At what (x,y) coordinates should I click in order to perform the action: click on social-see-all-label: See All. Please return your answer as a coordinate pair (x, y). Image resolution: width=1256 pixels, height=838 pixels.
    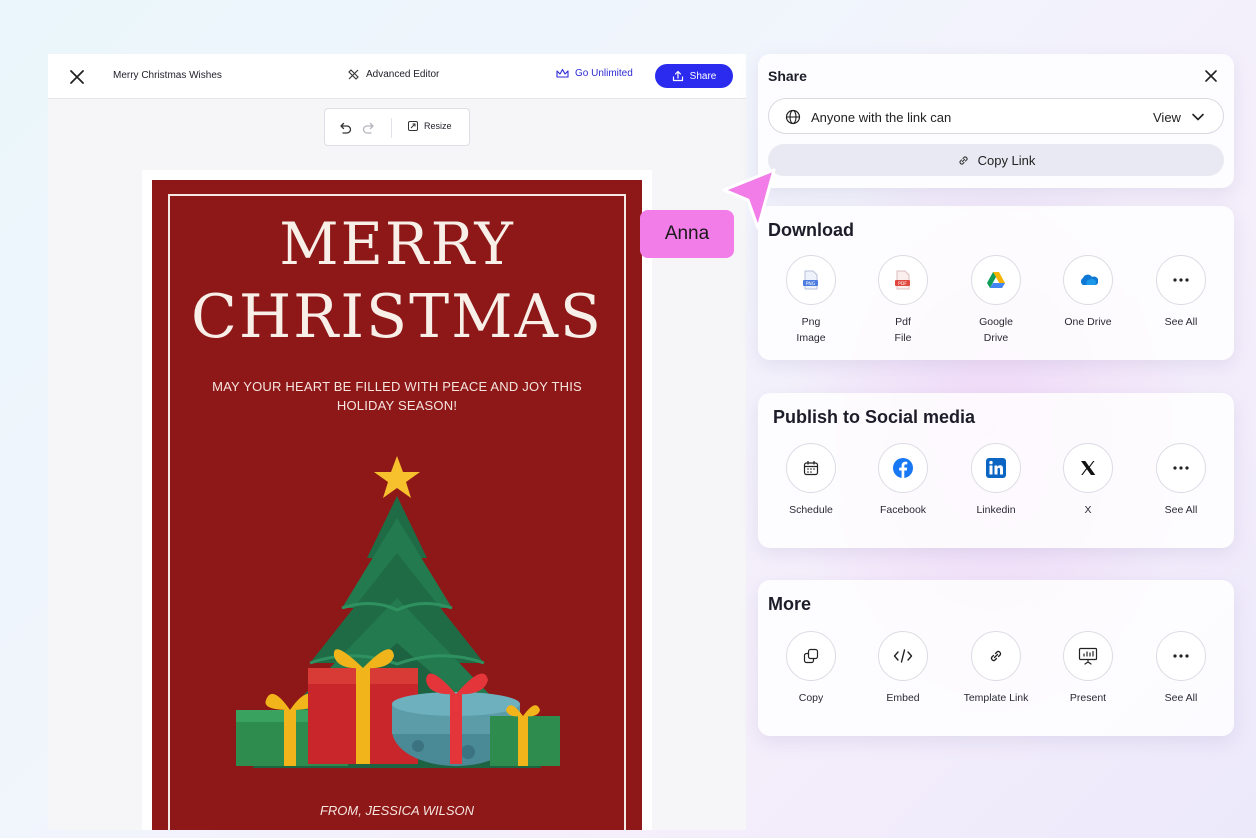
    Looking at the image, I should click on (1181, 510).